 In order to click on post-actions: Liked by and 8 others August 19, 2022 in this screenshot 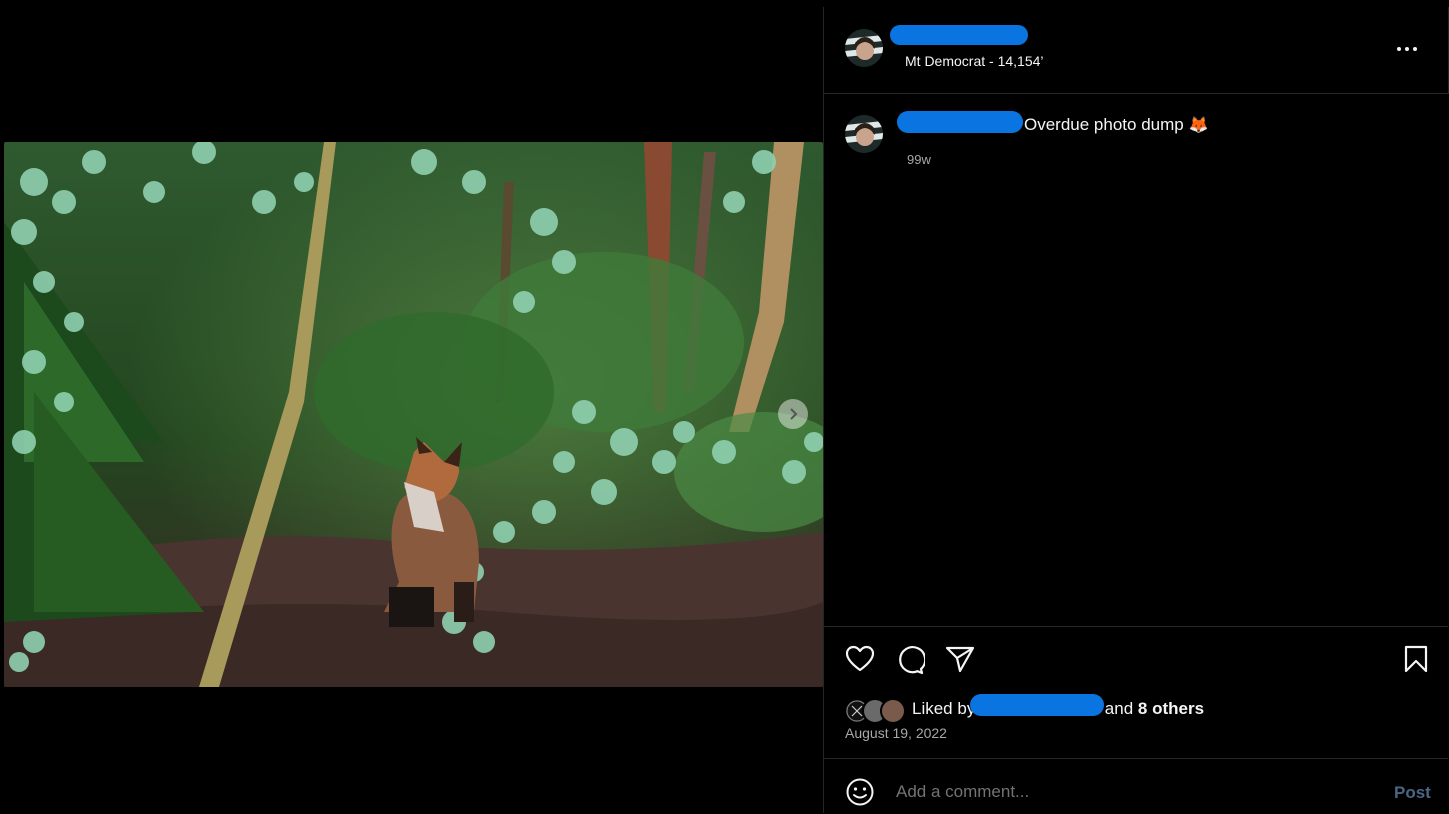, I will do `click(1136, 692)`.